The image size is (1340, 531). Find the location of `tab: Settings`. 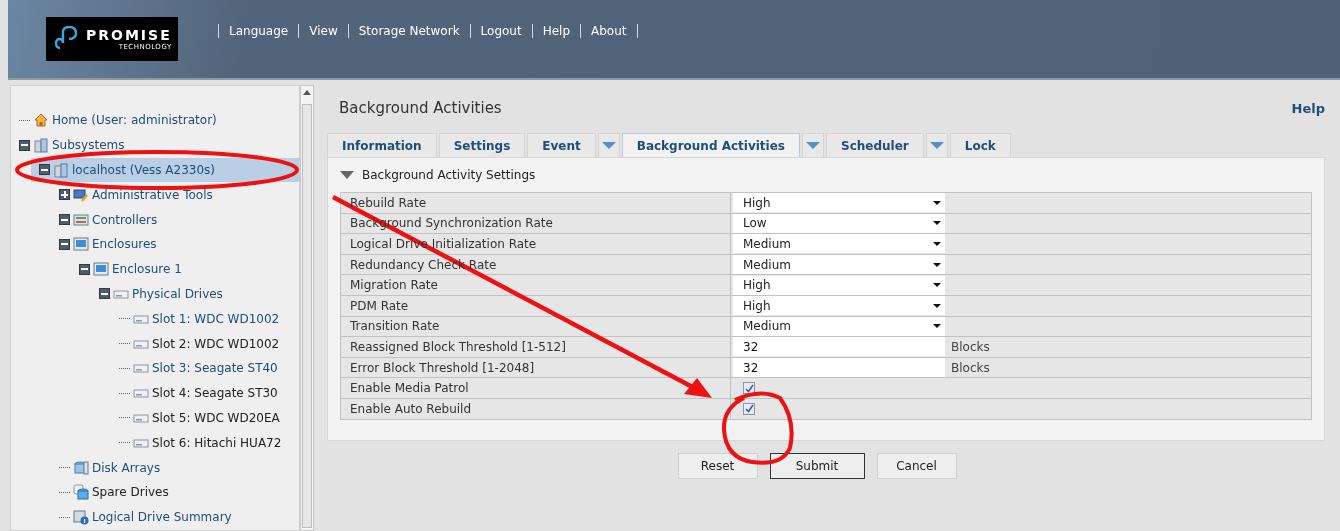

tab: Settings is located at coordinates (482, 145).